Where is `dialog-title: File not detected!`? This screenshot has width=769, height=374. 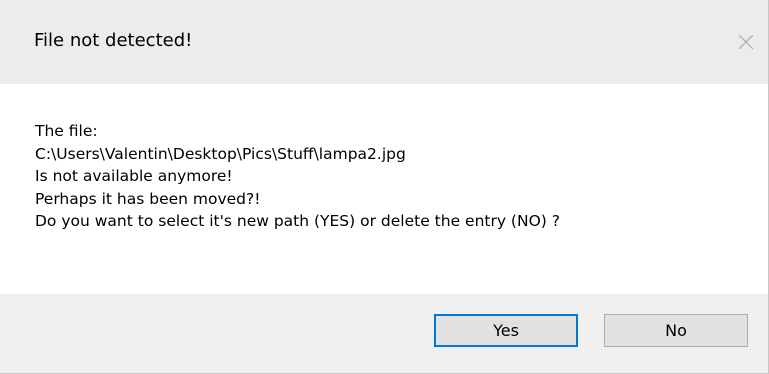 dialog-title: File not detected! is located at coordinates (113, 40).